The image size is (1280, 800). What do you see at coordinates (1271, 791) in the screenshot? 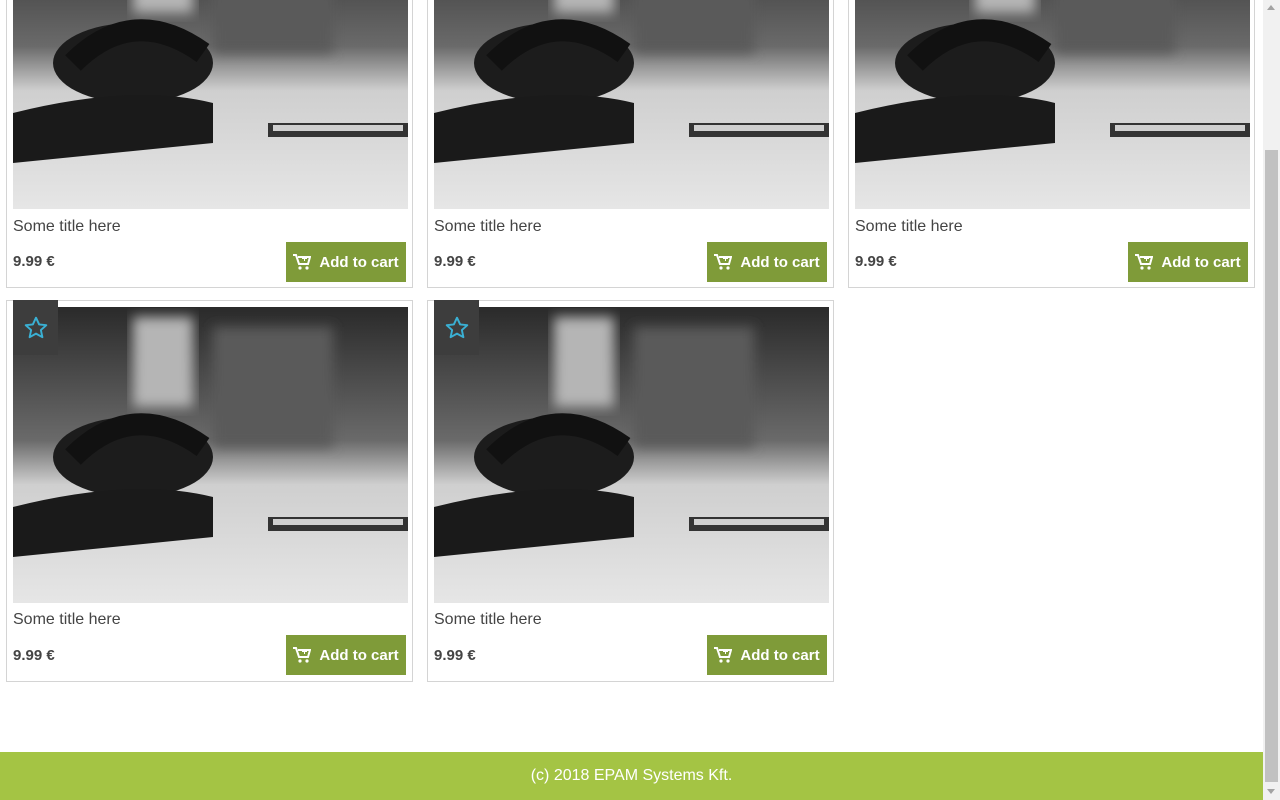
I see `scroll-down-arrow-icon` at bounding box center [1271, 791].